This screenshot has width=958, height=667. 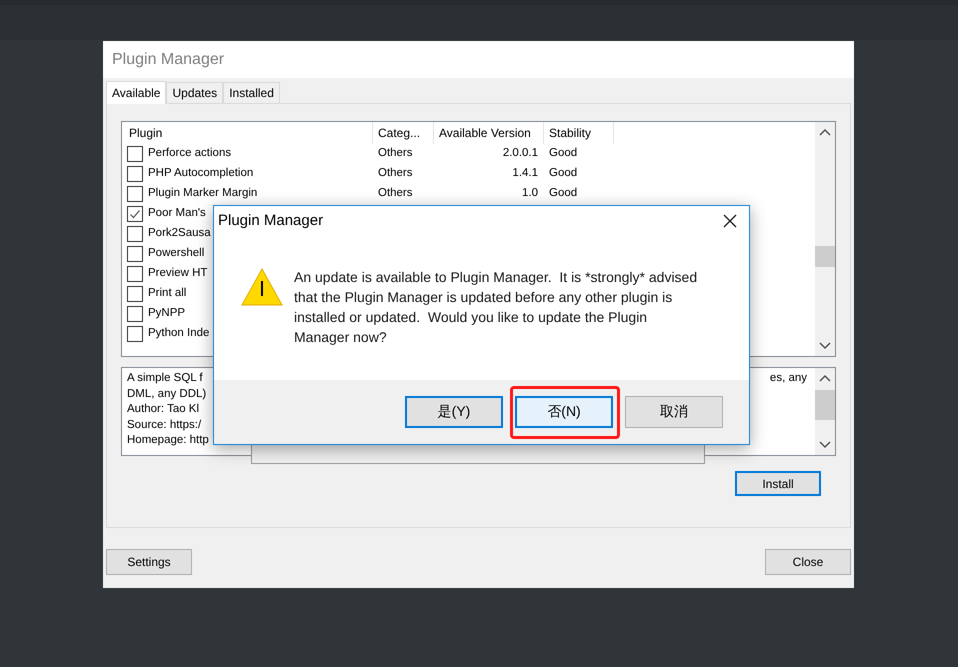 What do you see at coordinates (485, 133) in the screenshot?
I see `column-header: Available Version` at bounding box center [485, 133].